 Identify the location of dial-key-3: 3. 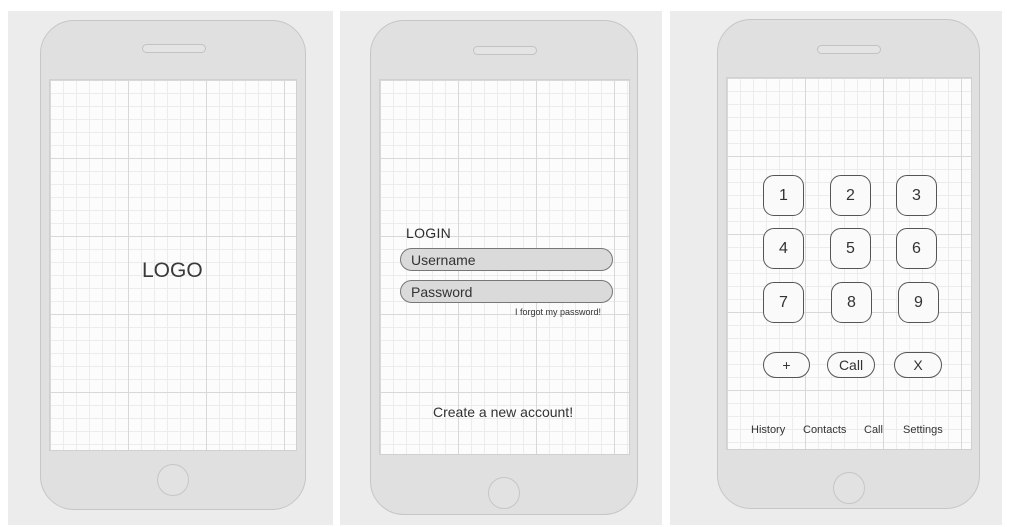
(916, 195).